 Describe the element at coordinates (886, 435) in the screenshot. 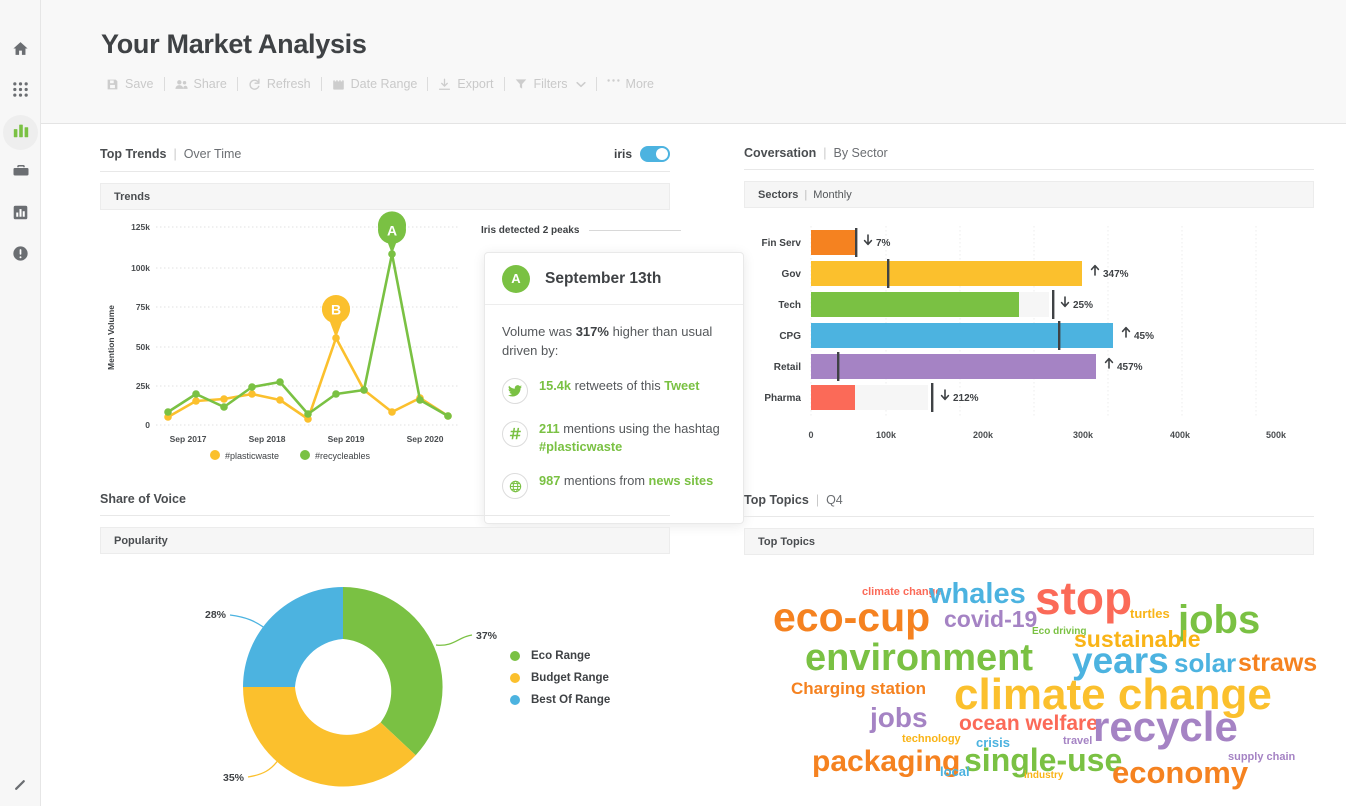

I see `x-tick-100k: 100k` at that location.